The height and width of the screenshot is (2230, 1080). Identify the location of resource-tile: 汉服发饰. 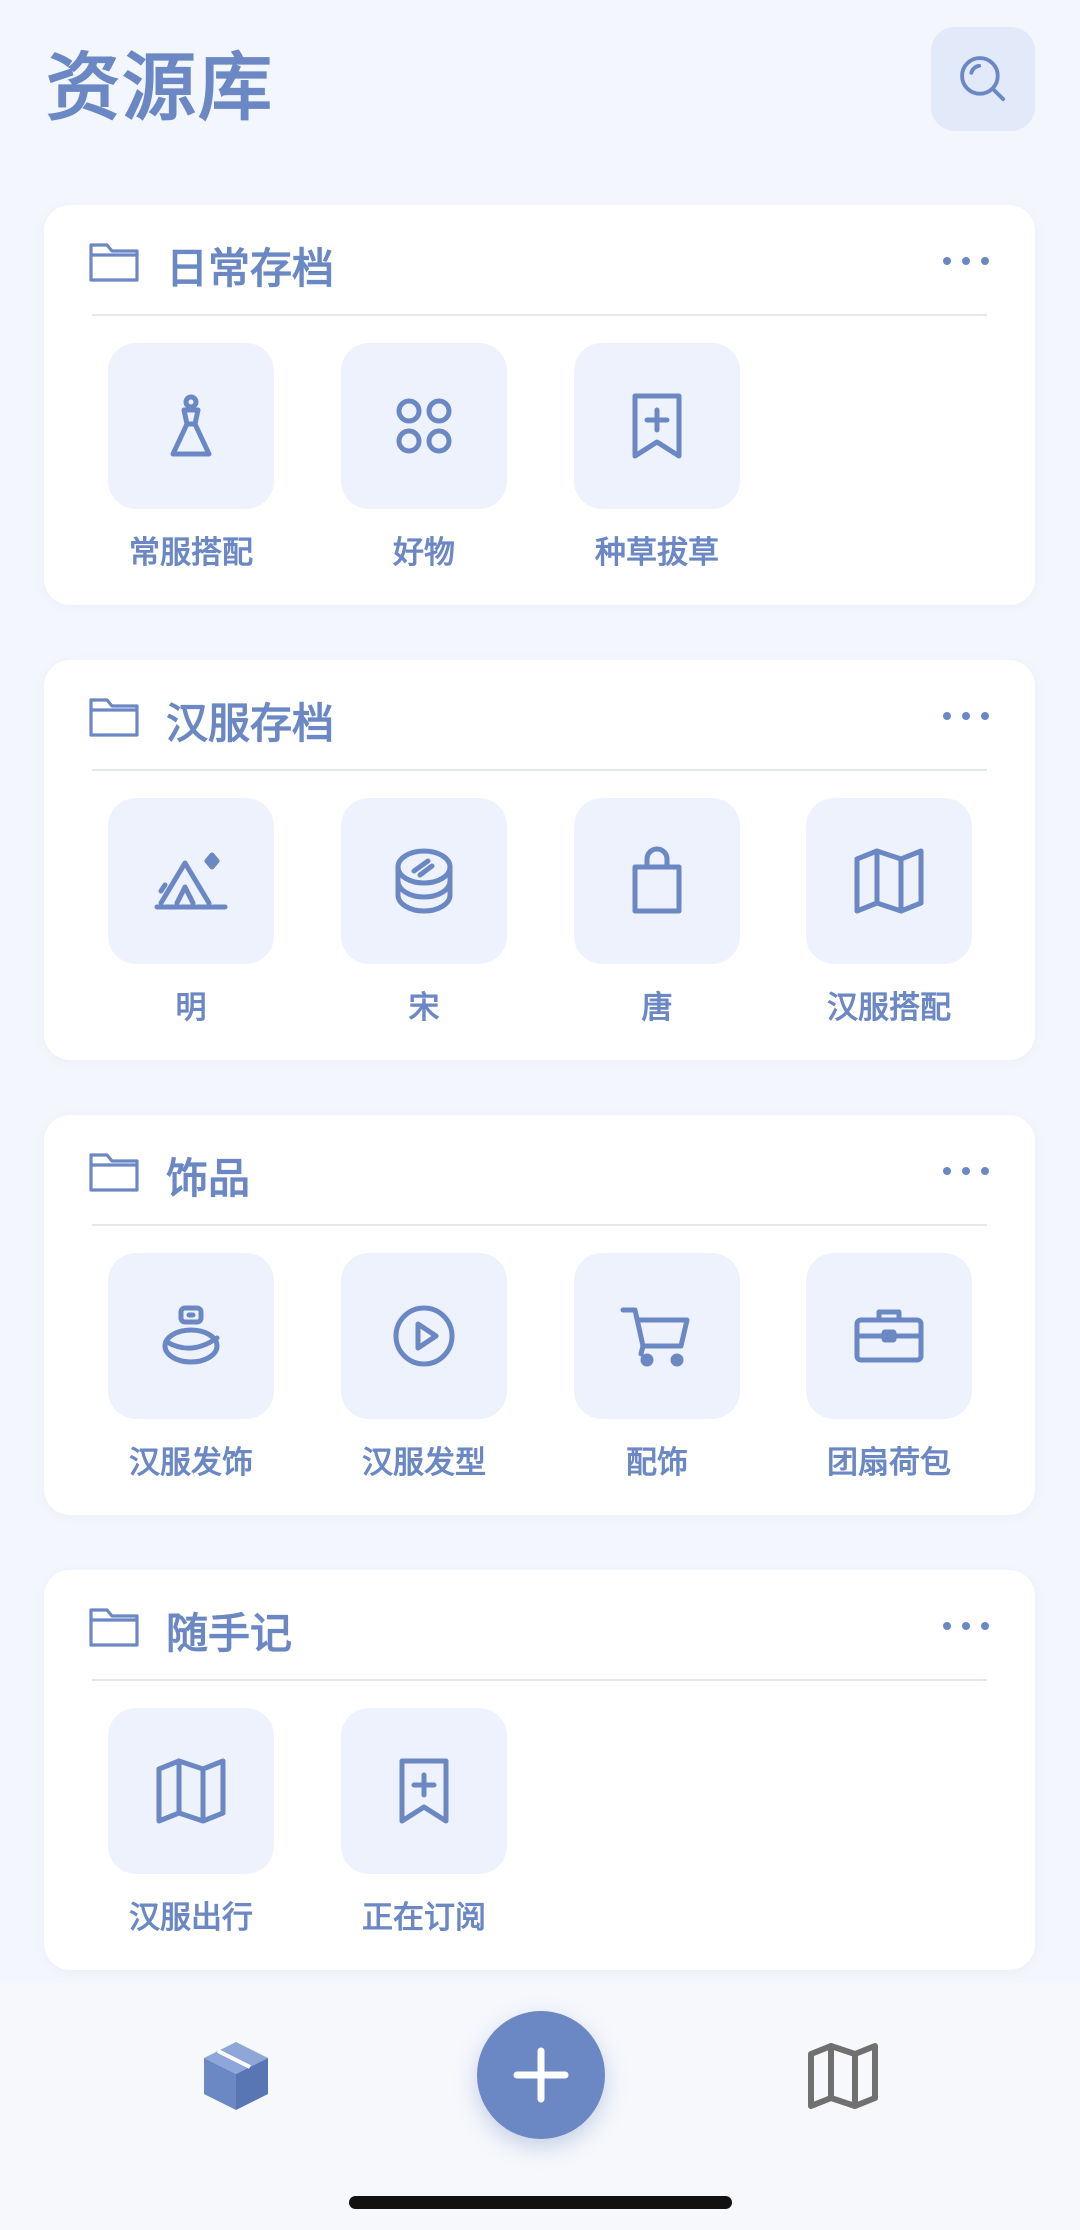
(191, 1367).